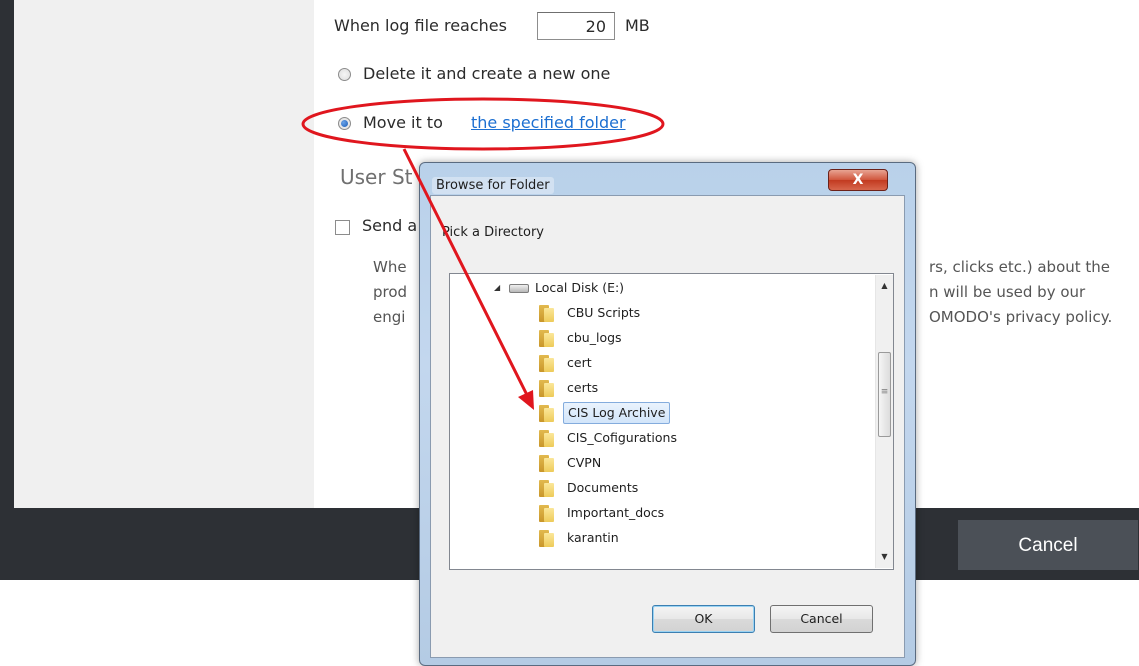 Image resolution: width=1139 pixels, height=666 pixels. Describe the element at coordinates (497, 288) in the screenshot. I see `expand-arrow-icon: ◢` at that location.